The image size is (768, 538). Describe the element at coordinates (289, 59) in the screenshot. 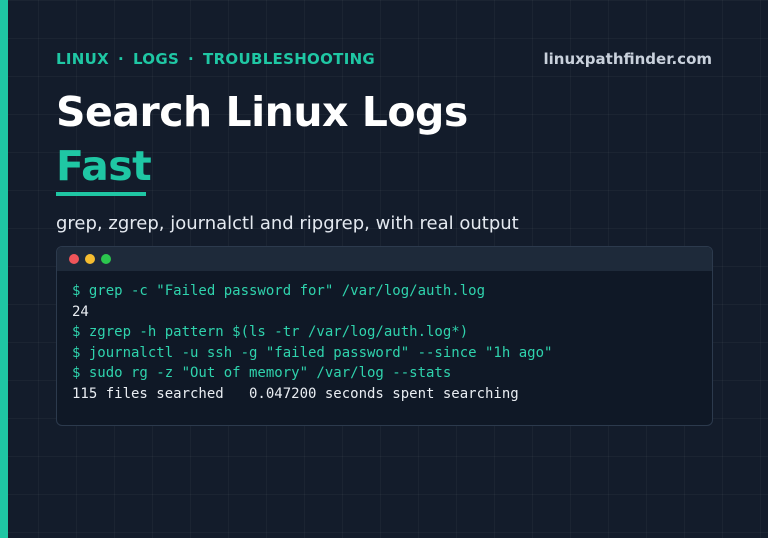

I see `tag-troubleshooting: TROUBLESHOOTING` at that location.